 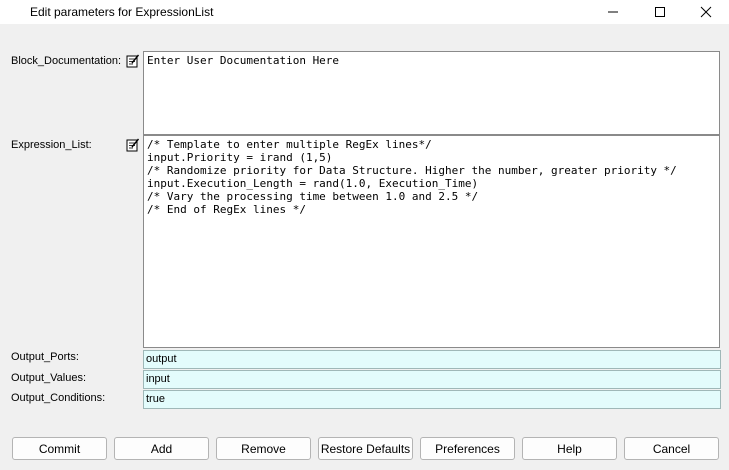 I want to click on title-bar: Edit parameters for ExpressionList, so click(x=364, y=12).